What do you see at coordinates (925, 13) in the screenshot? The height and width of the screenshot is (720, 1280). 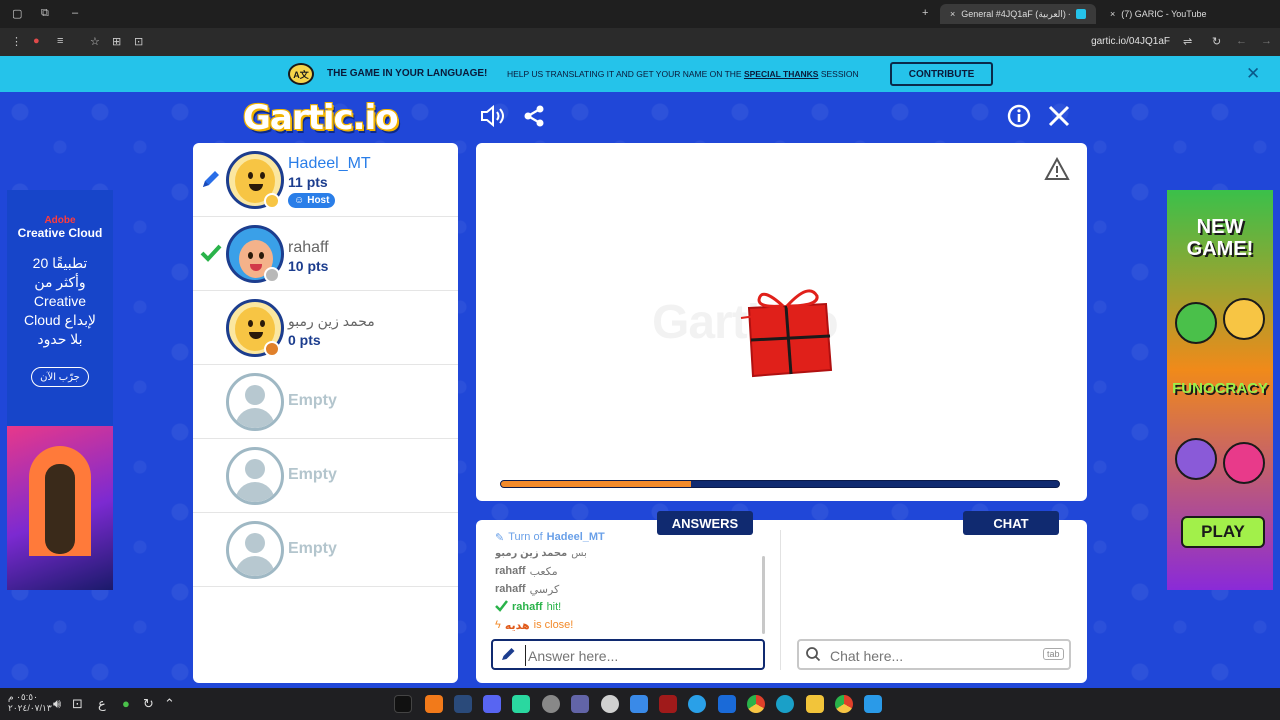 I see `new-tab-button: +` at bounding box center [925, 13].